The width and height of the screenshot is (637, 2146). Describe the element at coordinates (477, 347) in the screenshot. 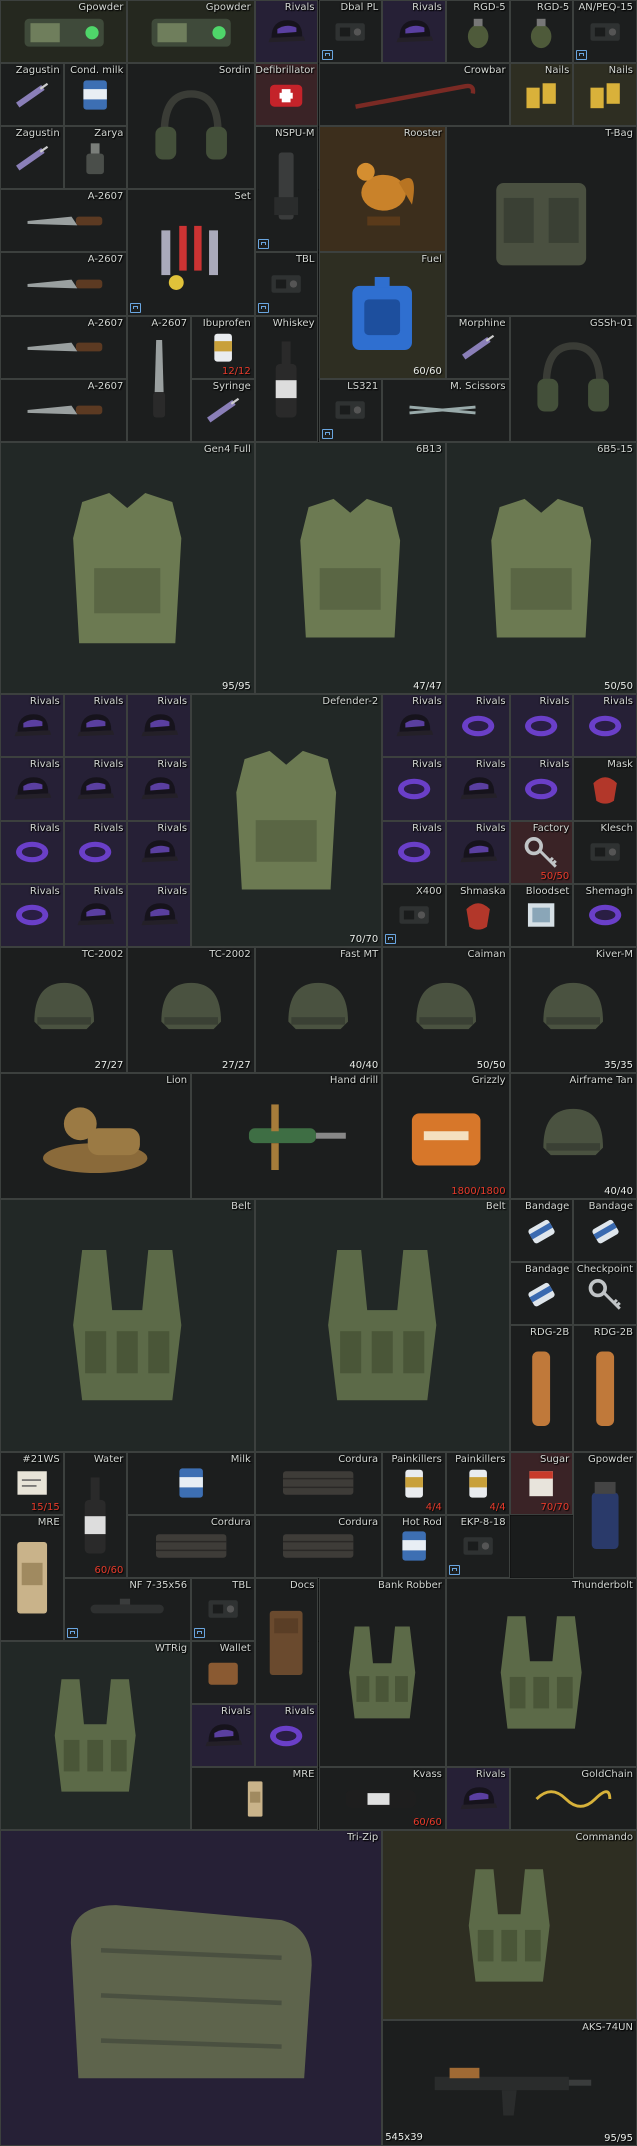

I see `stash-item: Morphine` at that location.